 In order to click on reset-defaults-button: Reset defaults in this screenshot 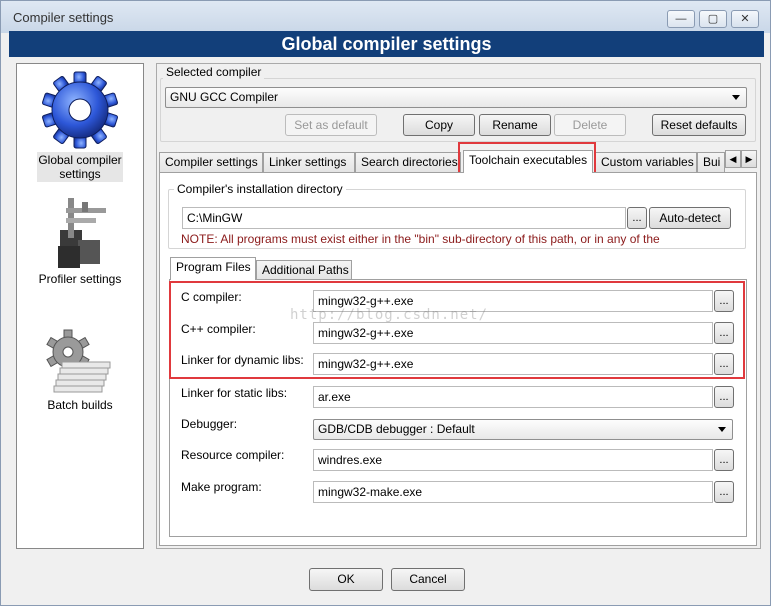, I will do `click(699, 125)`.